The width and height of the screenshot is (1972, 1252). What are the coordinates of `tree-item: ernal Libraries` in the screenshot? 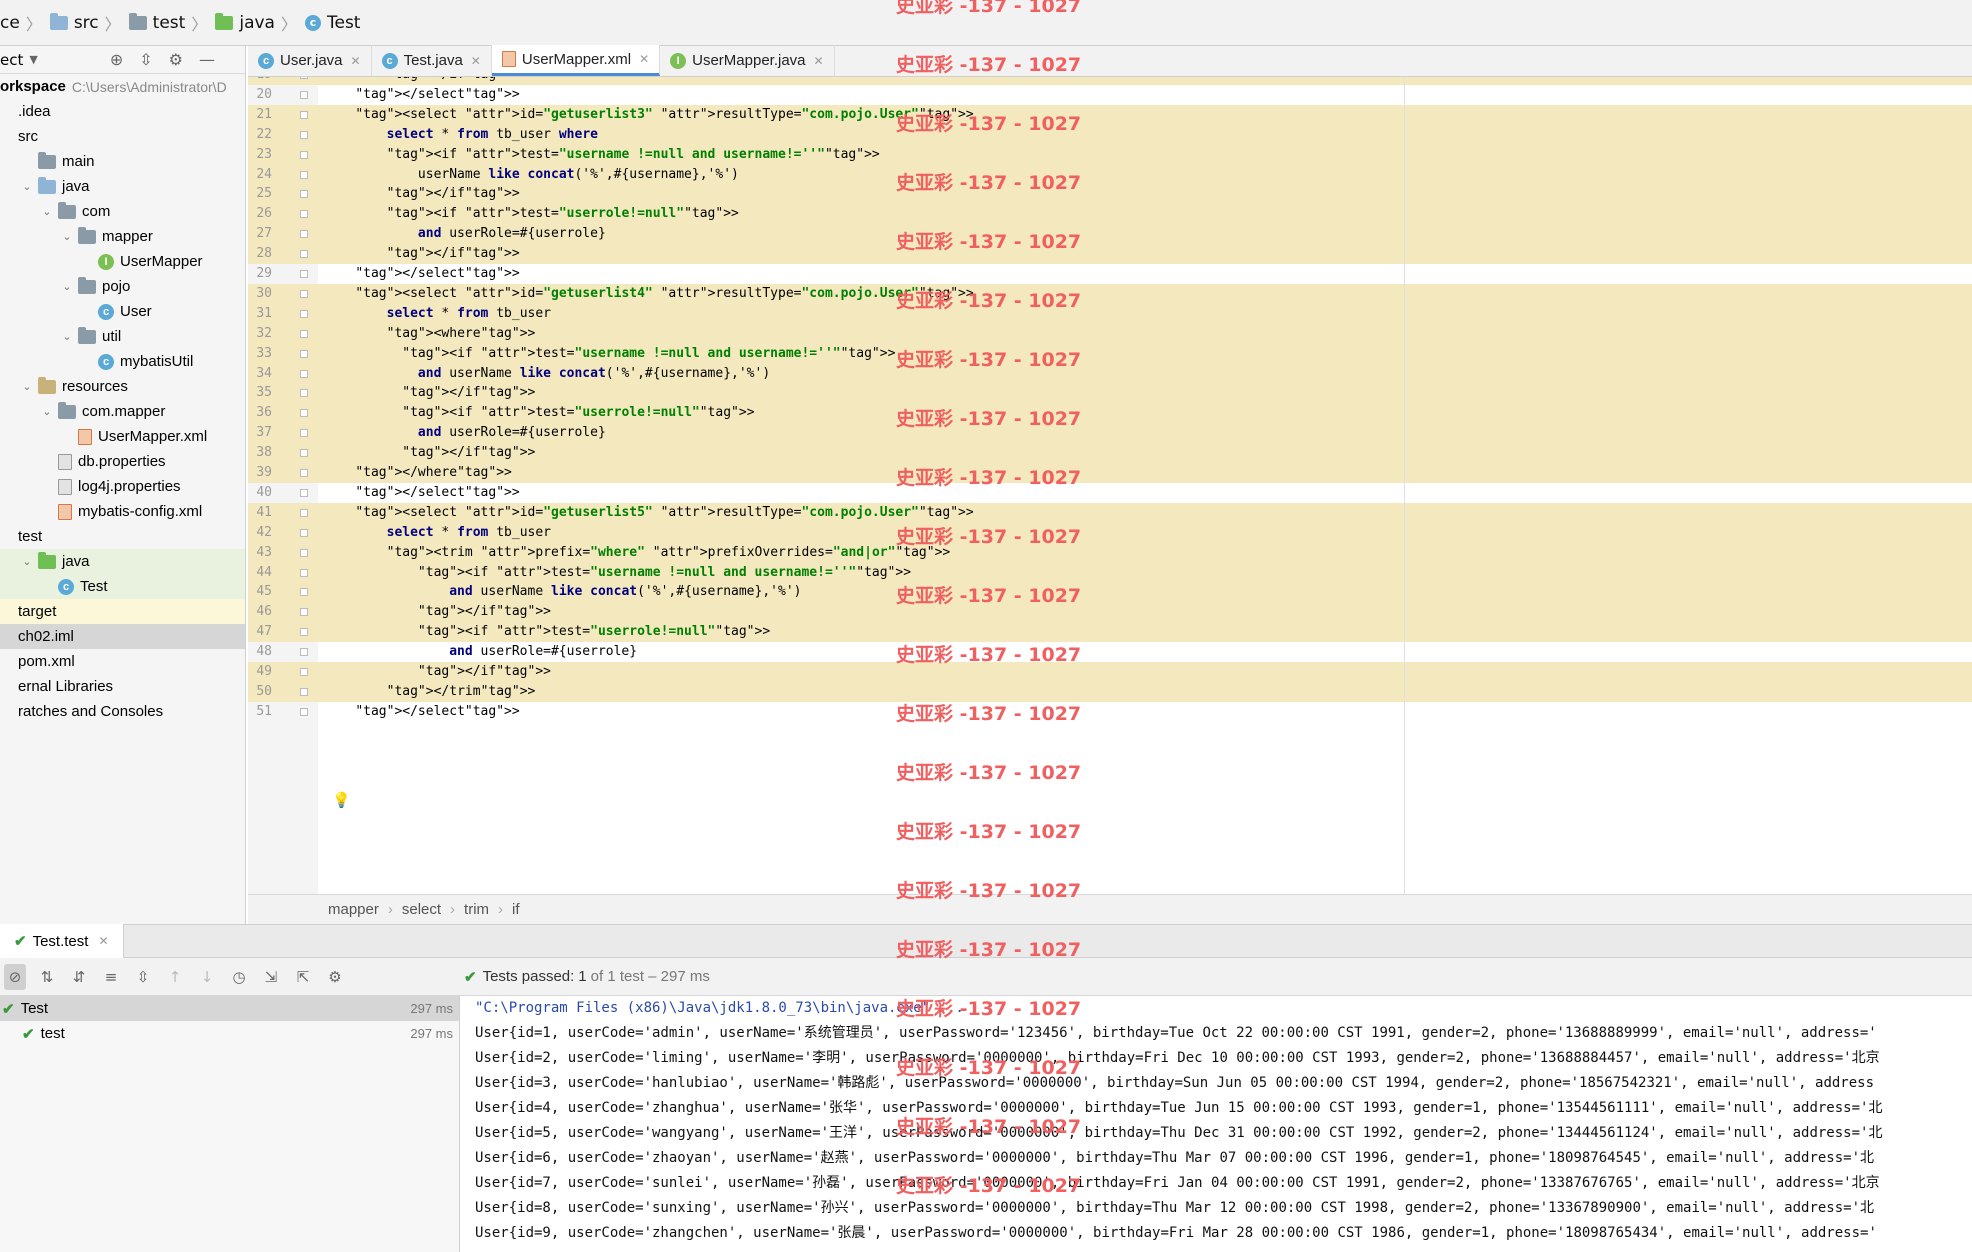 It's located at (122, 686).